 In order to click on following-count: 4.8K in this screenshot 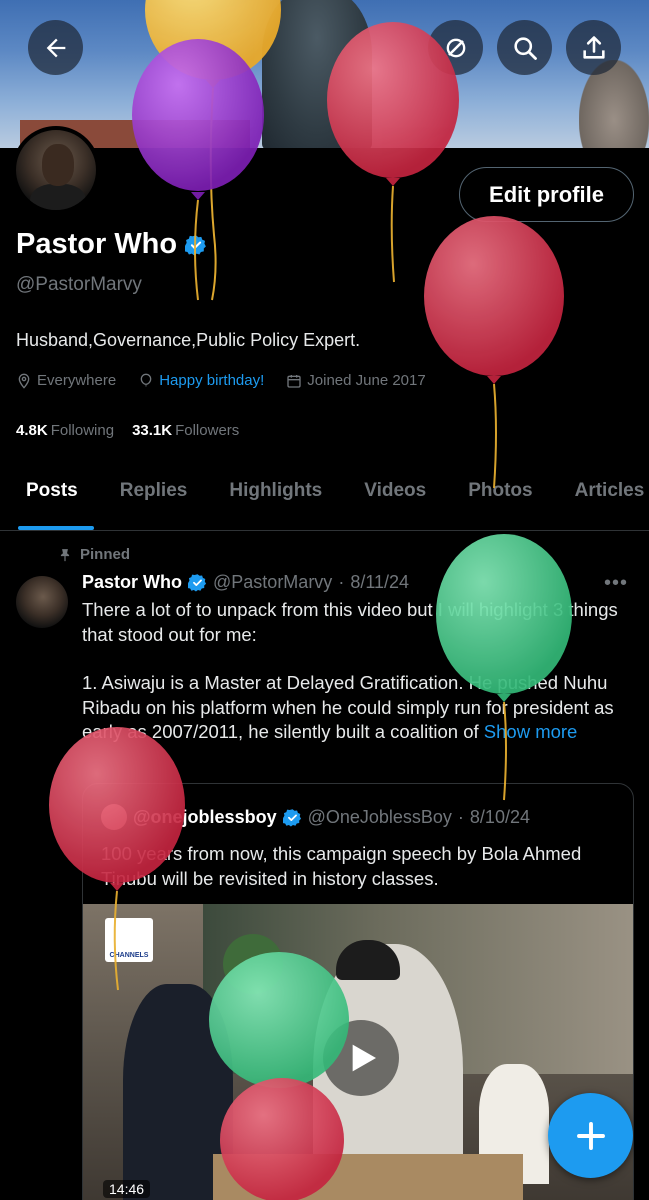, I will do `click(32, 430)`.